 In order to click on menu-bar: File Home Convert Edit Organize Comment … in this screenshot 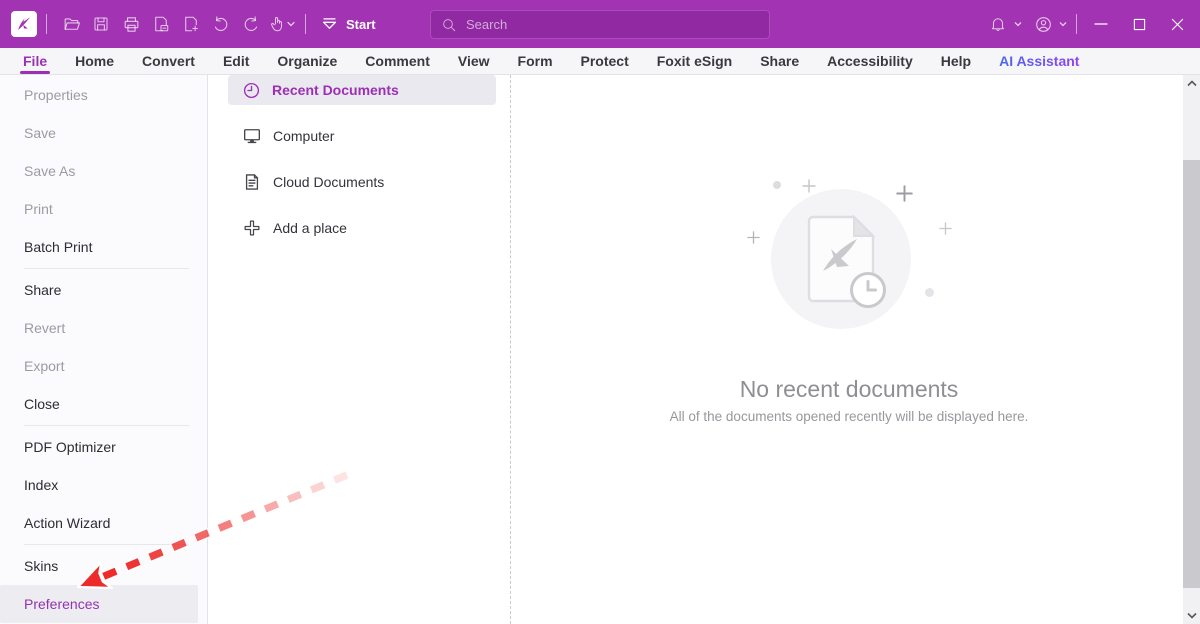, I will do `click(600, 61)`.